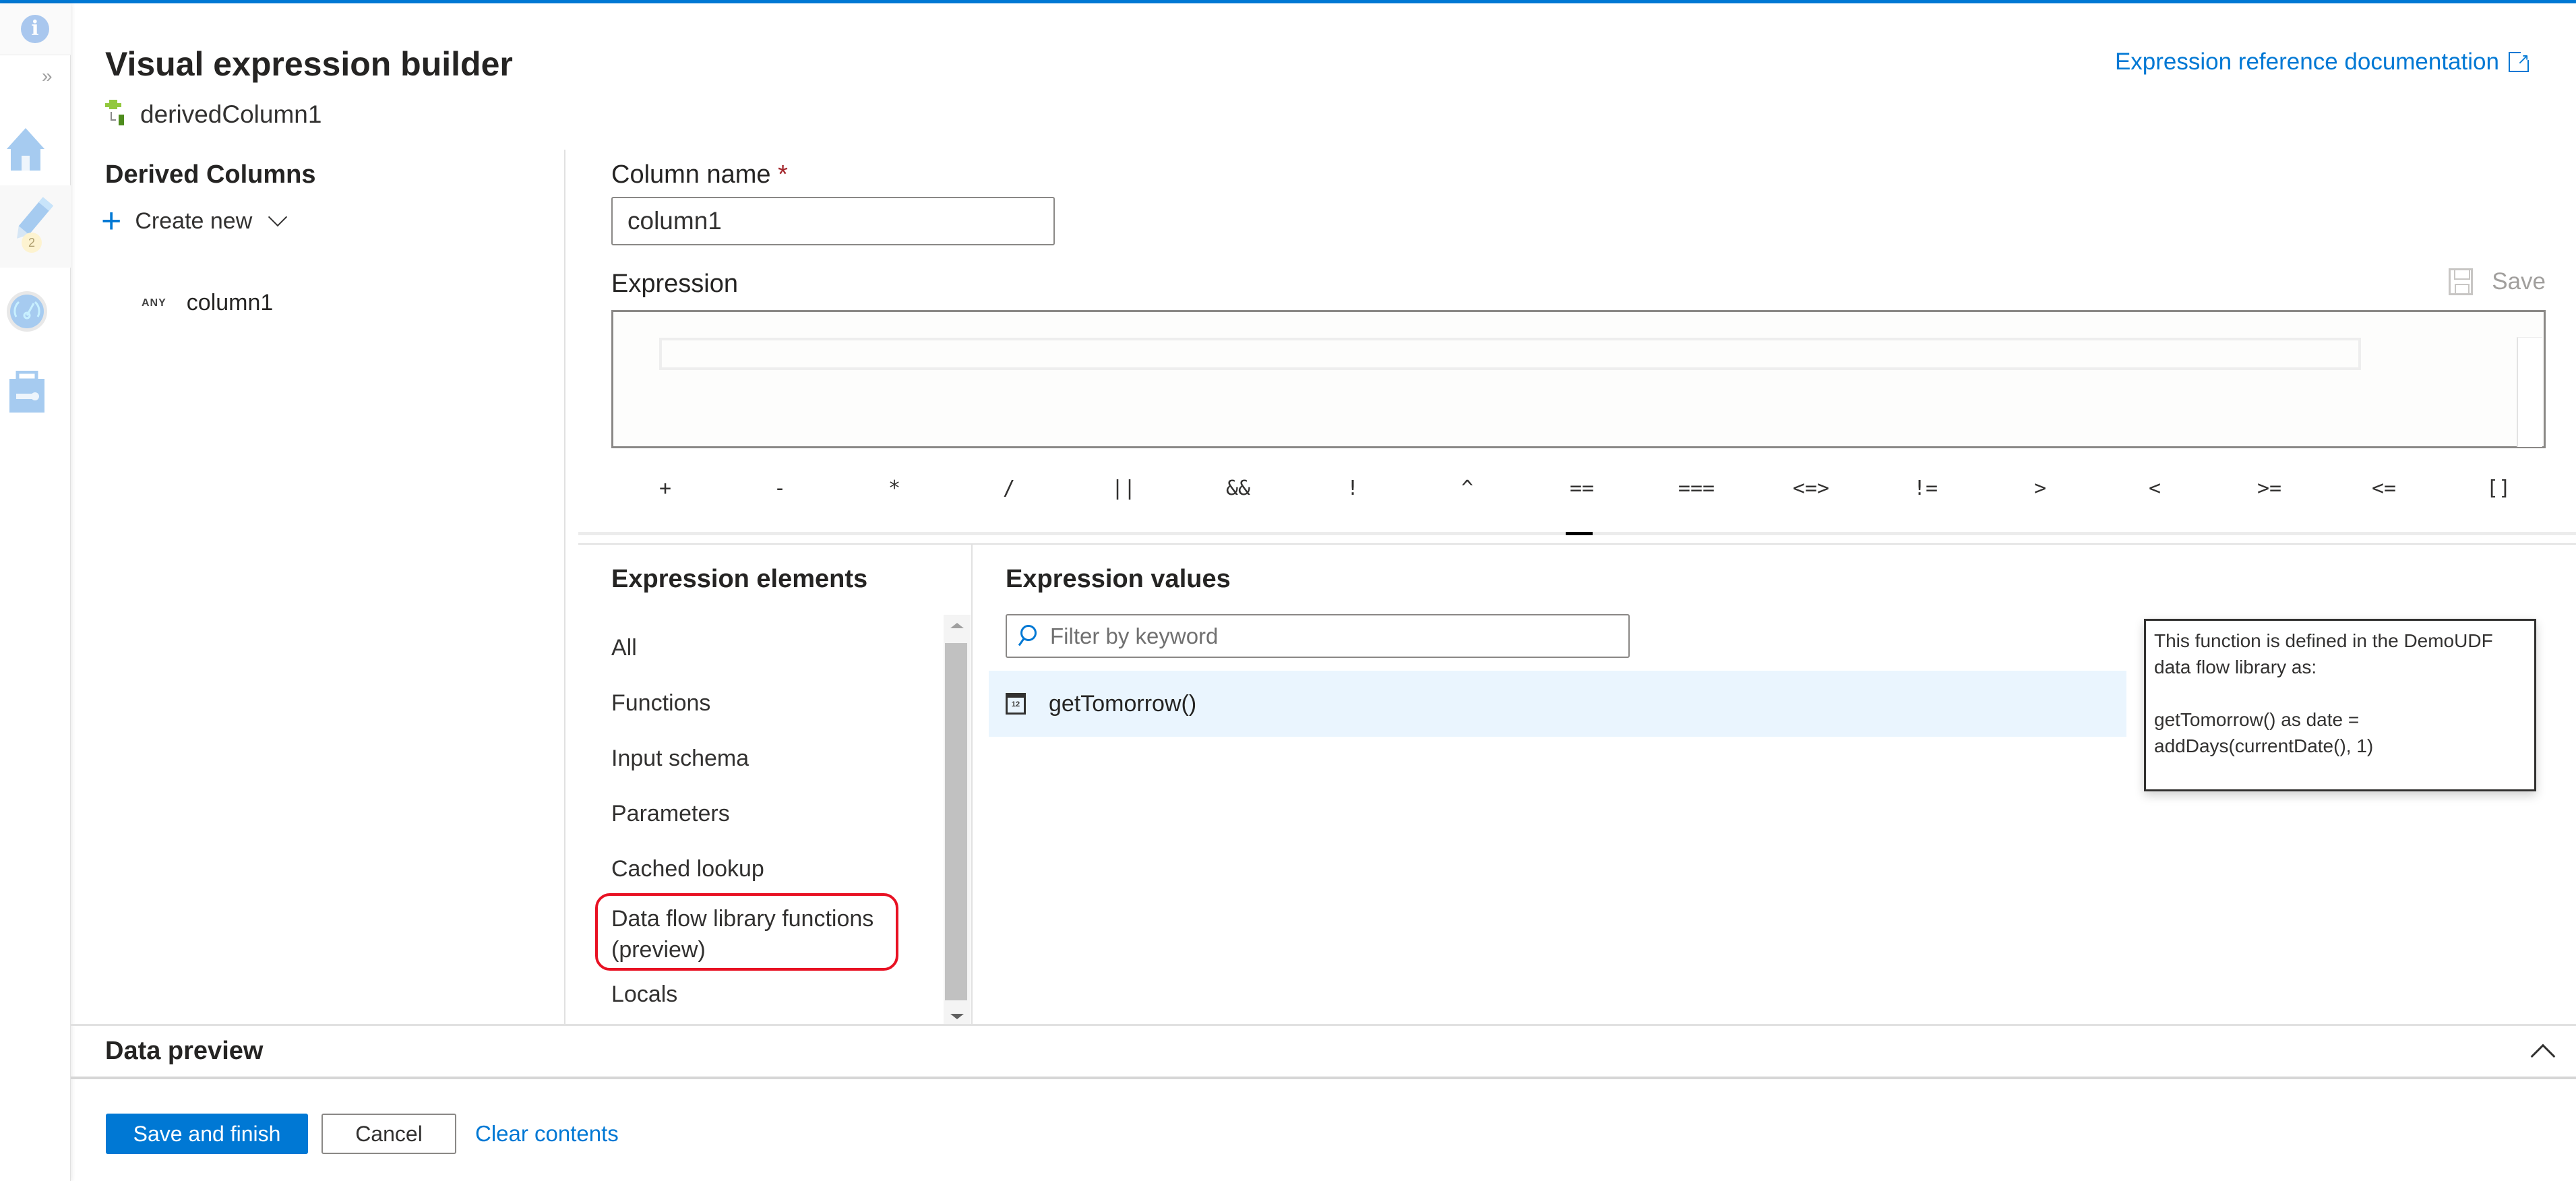 The image size is (2576, 1181). What do you see at coordinates (752, 759) in the screenshot?
I see `element-input-schema: Input schema` at bounding box center [752, 759].